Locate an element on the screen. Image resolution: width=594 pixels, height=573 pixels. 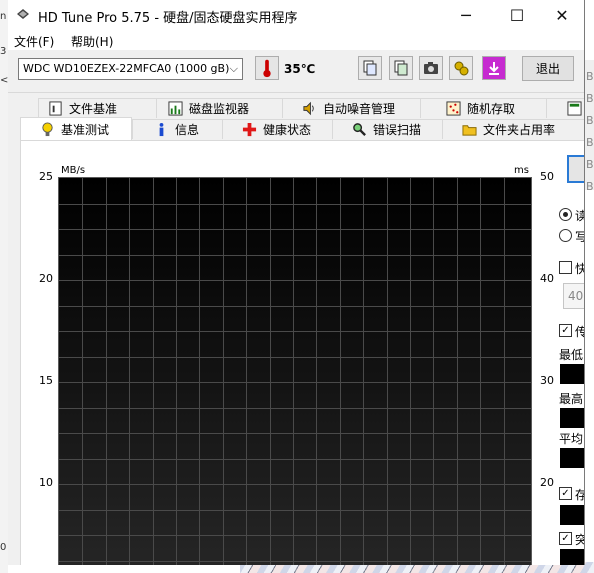
temperature-button is located at coordinates (267, 68).